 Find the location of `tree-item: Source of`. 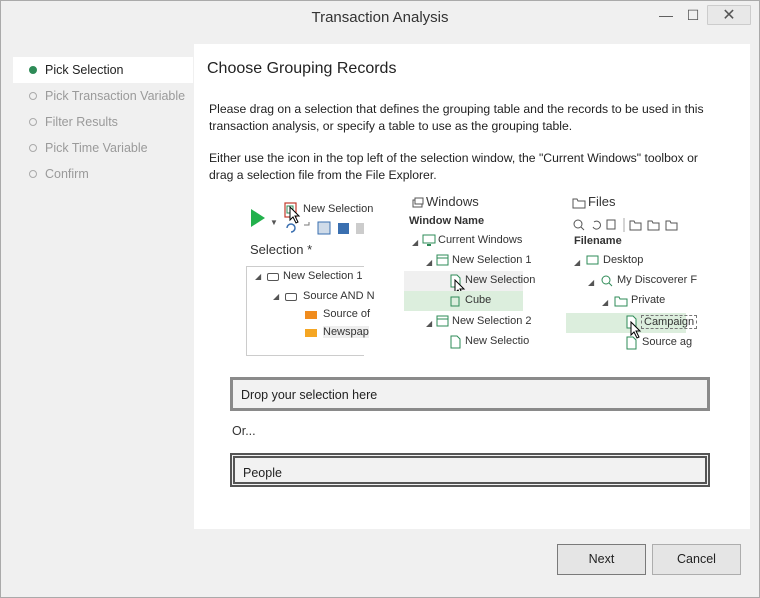

tree-item: Source of is located at coordinates (347, 314).